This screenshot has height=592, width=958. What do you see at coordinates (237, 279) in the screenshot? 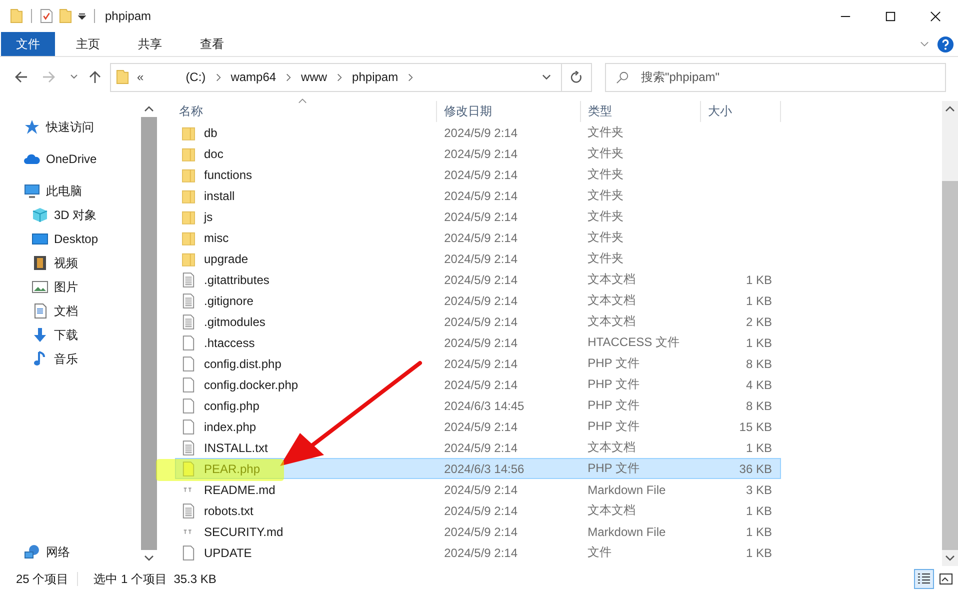
I see `file-name: .gitattributes` at bounding box center [237, 279].